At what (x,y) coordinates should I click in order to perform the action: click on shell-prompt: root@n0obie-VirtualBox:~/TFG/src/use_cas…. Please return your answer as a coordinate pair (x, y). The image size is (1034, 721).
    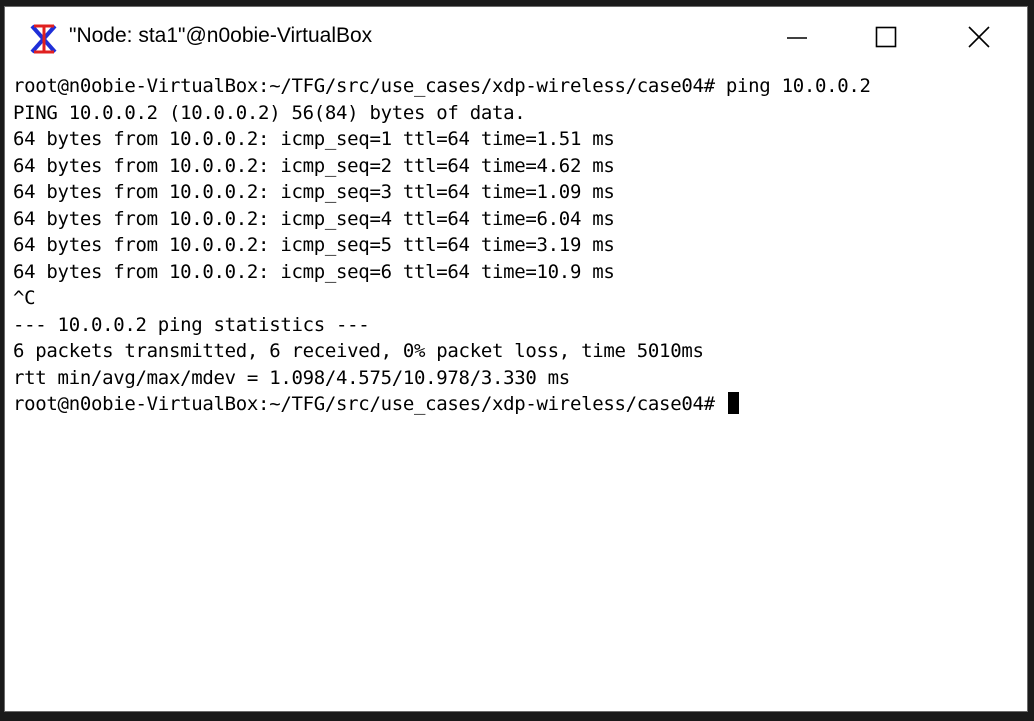
    Looking at the image, I should click on (369, 404).